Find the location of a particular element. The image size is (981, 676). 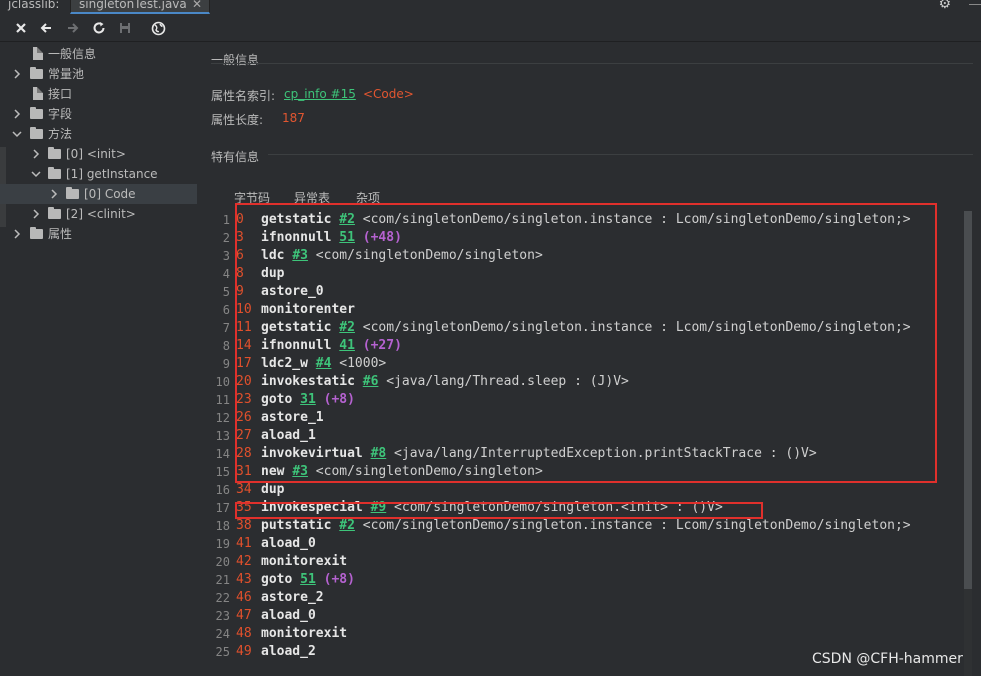

attribute-name-value: <Code> is located at coordinates (388, 94).